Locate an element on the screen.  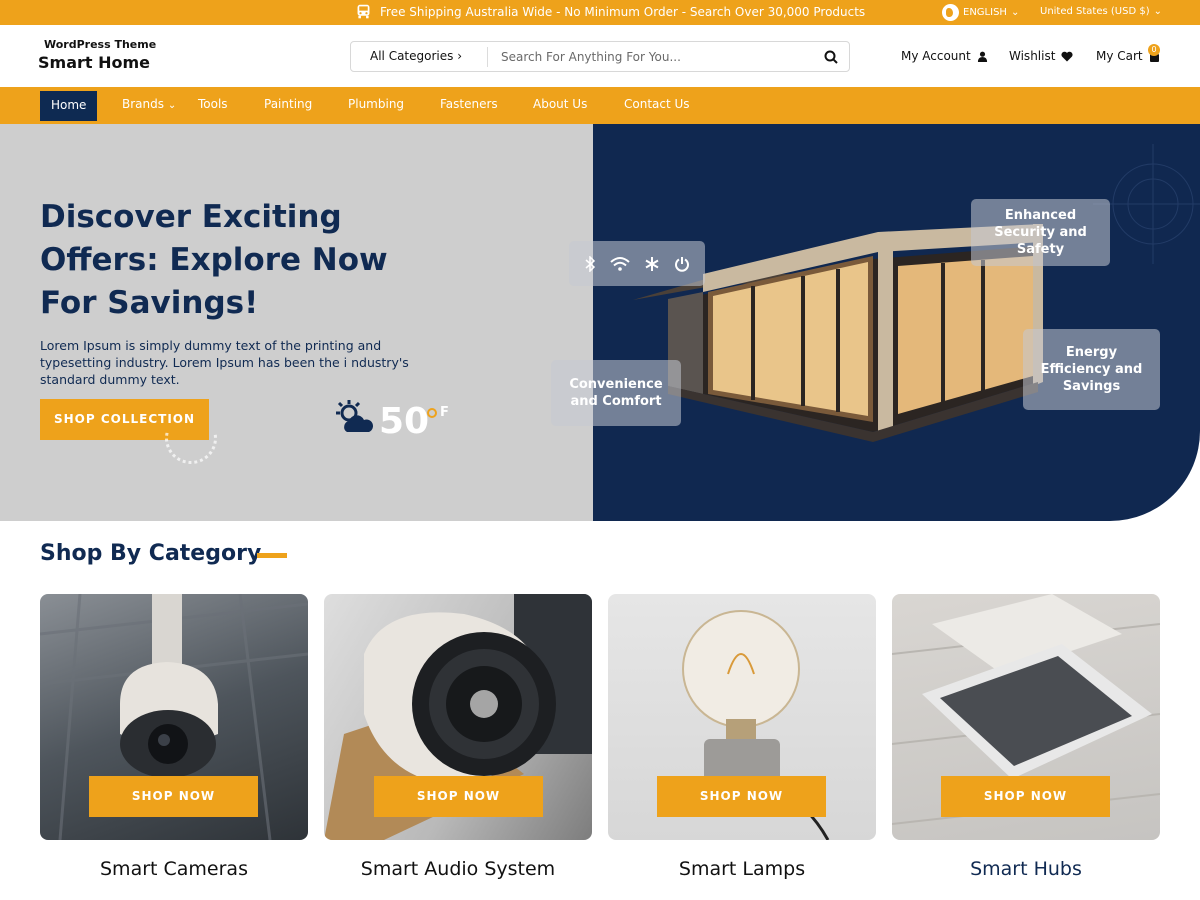
smart-controls-panel is located at coordinates (637, 263).